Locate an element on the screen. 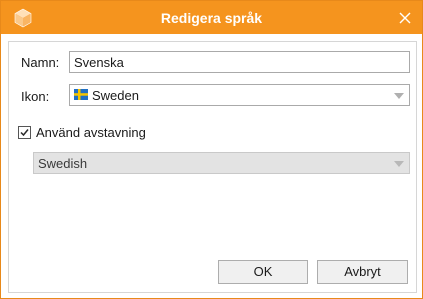 The width and height of the screenshot is (423, 299). close-icon is located at coordinates (405, 18).